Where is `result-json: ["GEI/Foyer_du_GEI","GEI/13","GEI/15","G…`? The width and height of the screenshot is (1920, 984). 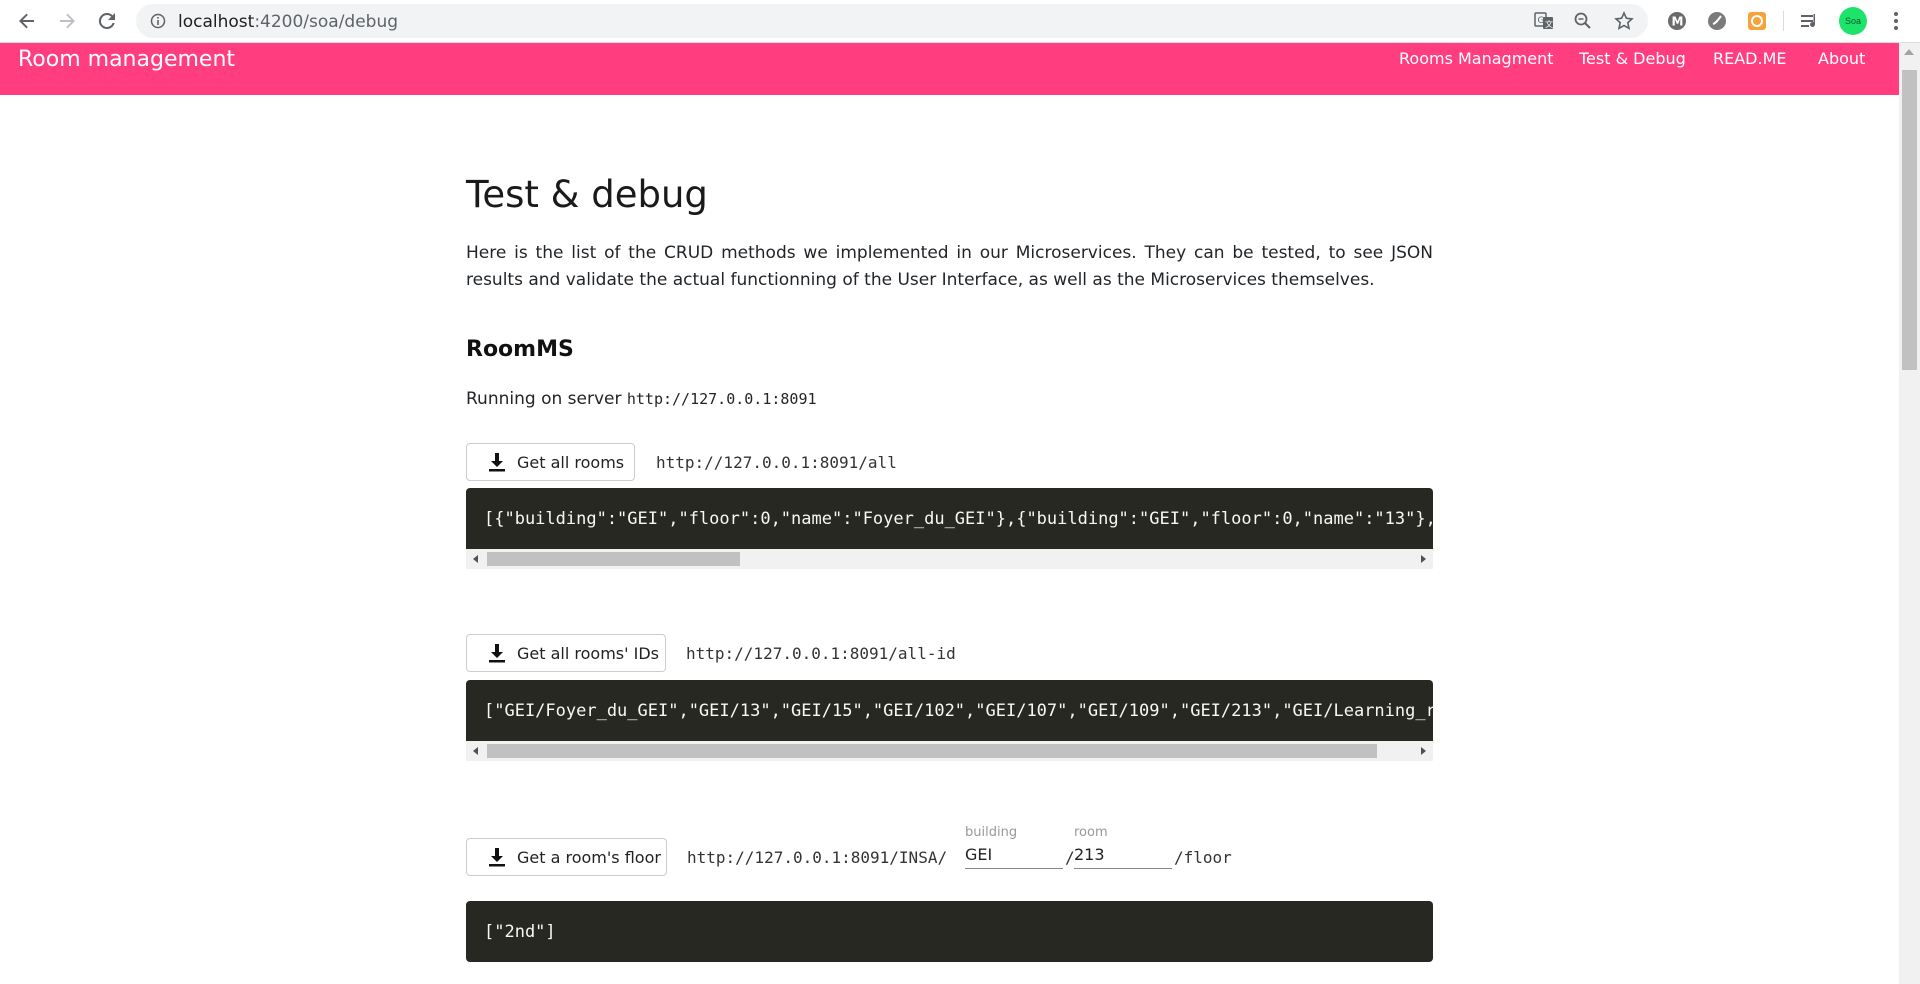
result-json: ["GEI/Foyer_du_GEI","GEI/13","GEI/15","G… is located at coordinates (958, 710).